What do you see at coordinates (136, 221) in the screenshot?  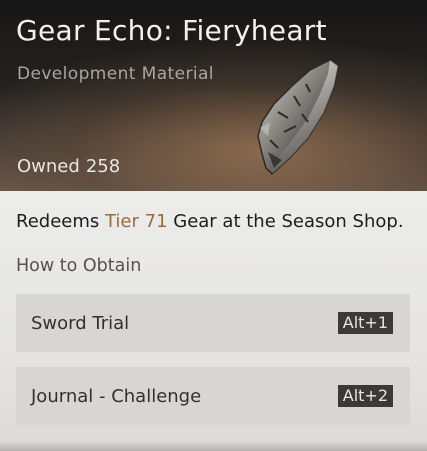 I see `tier-highlight: Tier 71` at bounding box center [136, 221].